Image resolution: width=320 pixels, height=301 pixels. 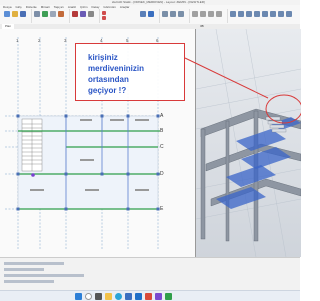 What do you see at coordinates (108, 296) in the screenshot?
I see `explorer-icon` at bounding box center [108, 296].